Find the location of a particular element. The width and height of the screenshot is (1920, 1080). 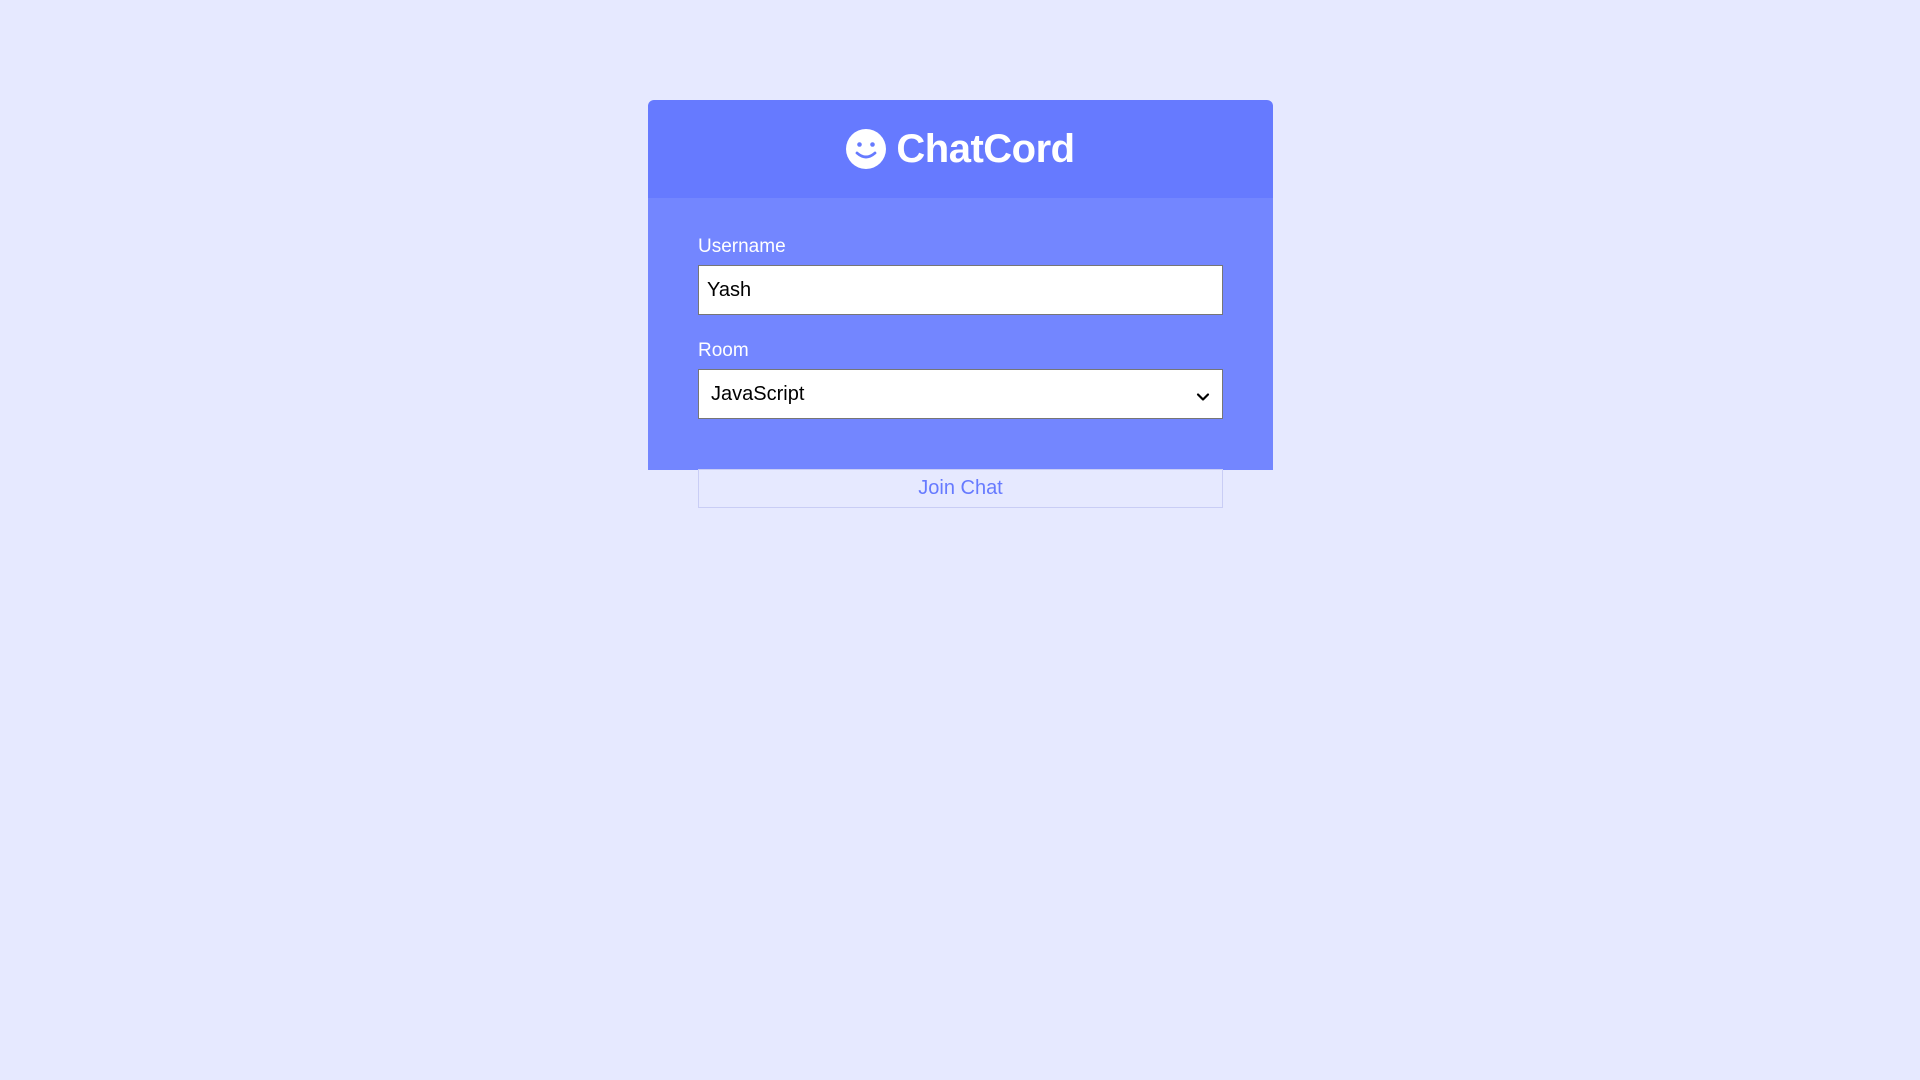

room-control: Room JavaScript is located at coordinates (960, 379).